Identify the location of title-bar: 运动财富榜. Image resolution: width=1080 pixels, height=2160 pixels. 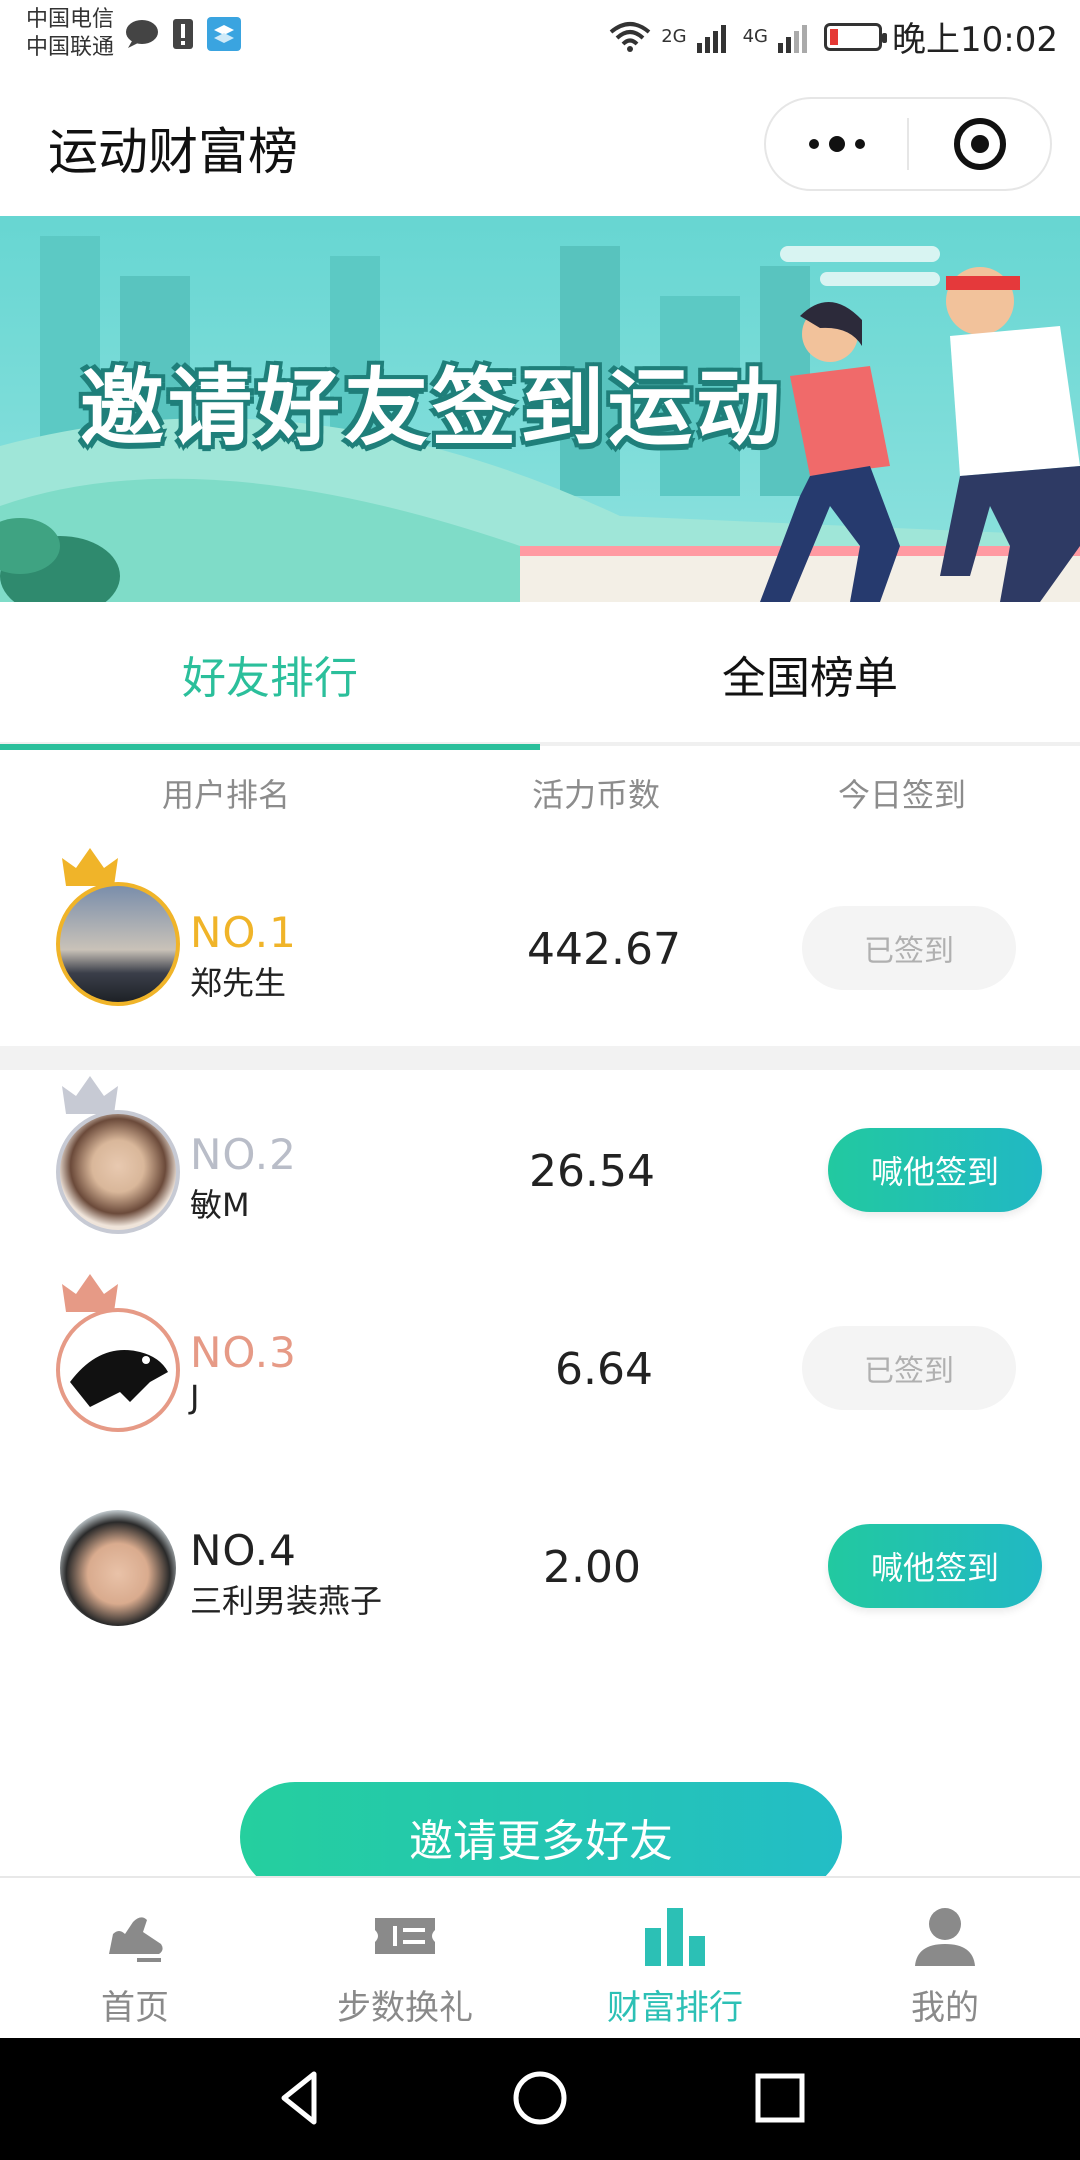
(540, 144).